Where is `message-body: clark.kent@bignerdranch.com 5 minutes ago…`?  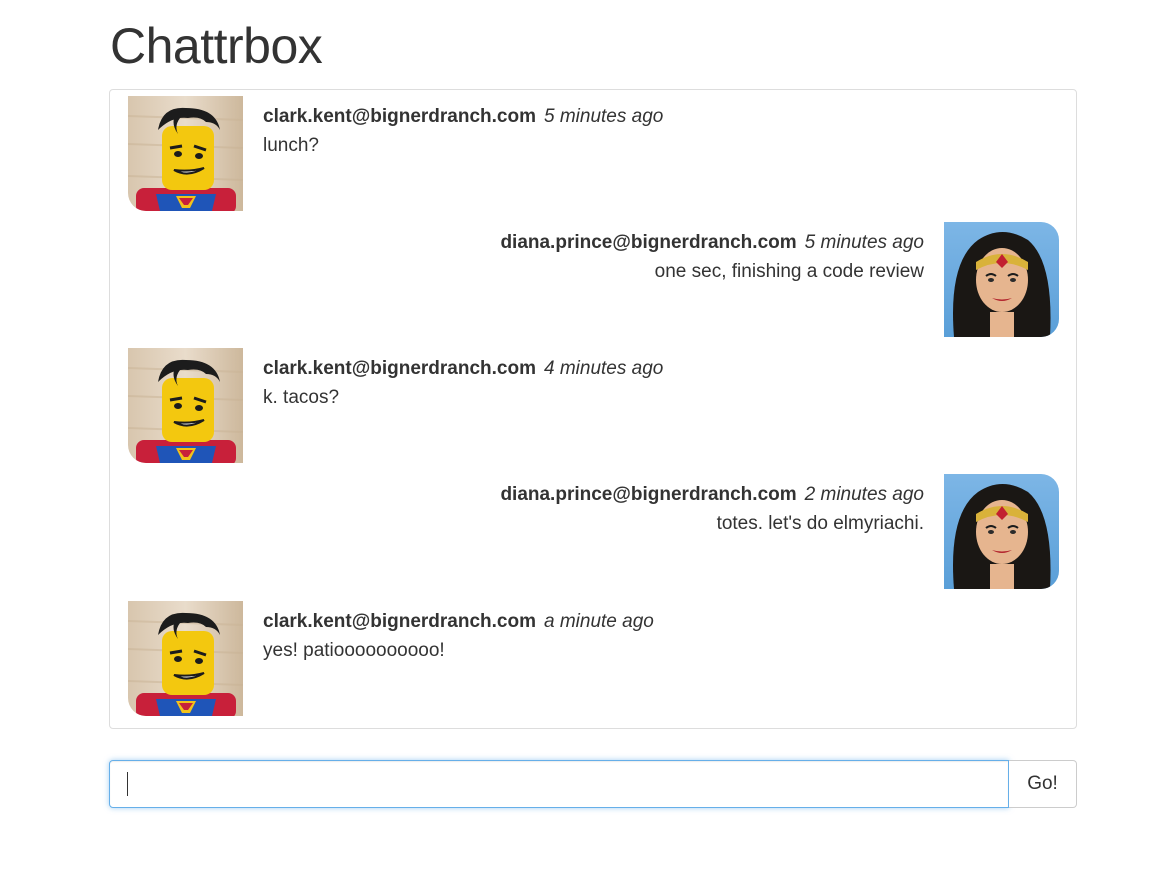
message-body: clark.kent@bignerdranch.com 5 minutes ago… is located at coordinates (463, 131).